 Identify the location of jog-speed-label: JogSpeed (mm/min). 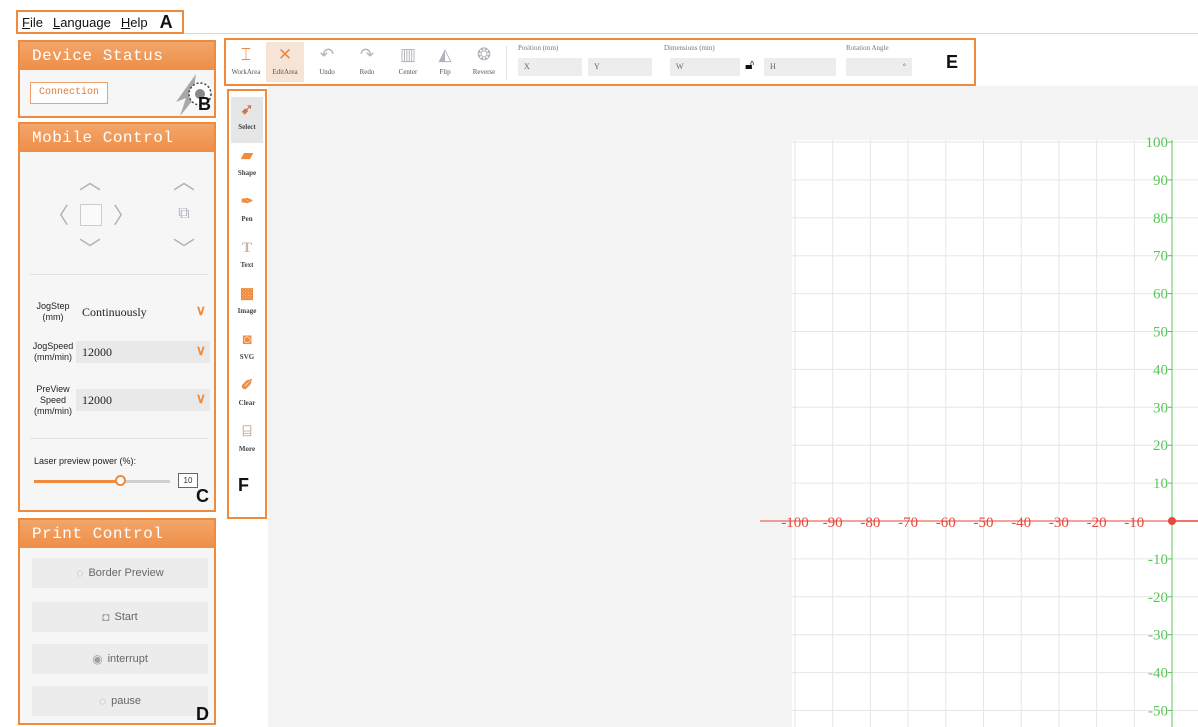
(53, 351).